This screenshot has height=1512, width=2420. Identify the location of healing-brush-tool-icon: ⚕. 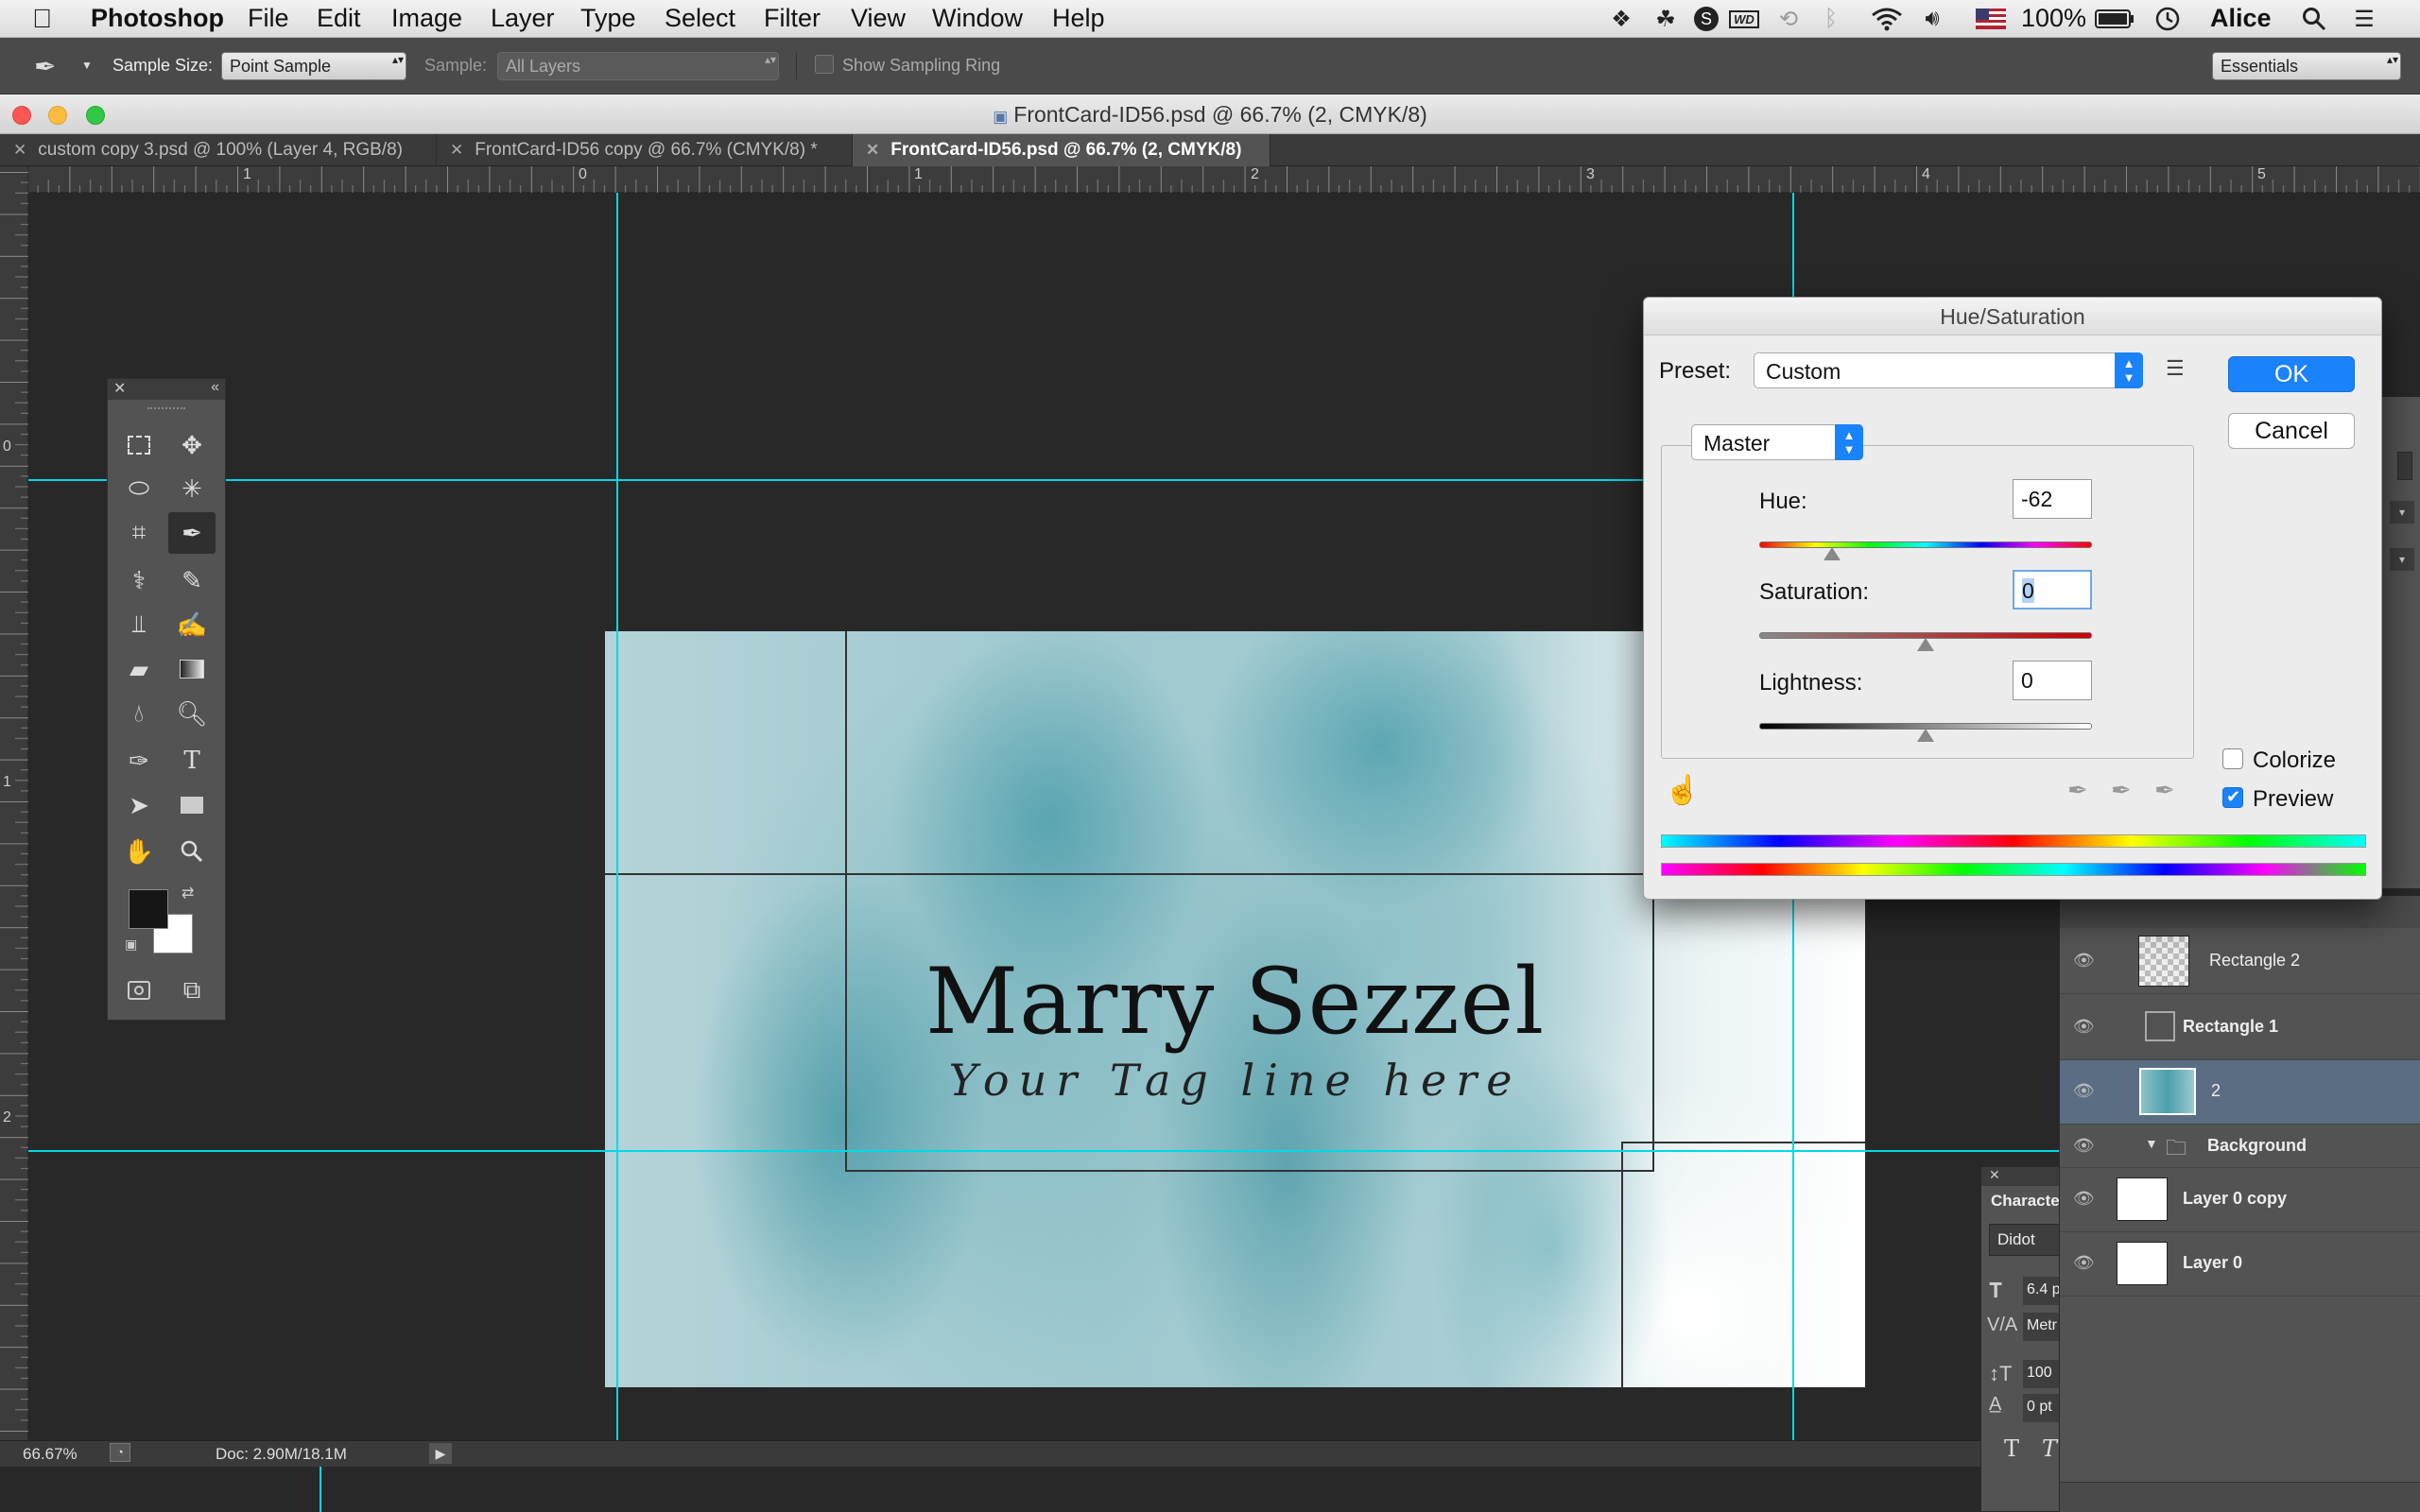
(139, 580).